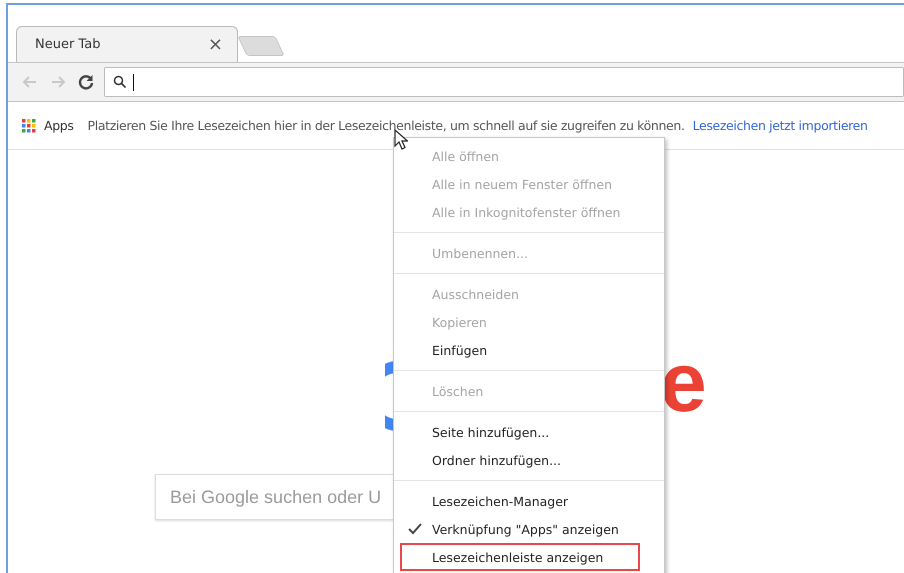 The height and width of the screenshot is (573, 904). I want to click on search-icon, so click(120, 82).